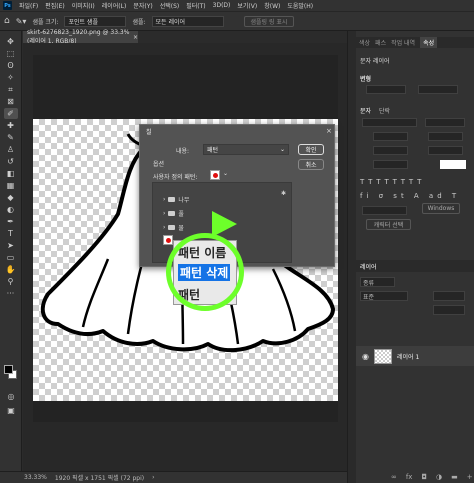 Image resolution: width=474 pixels, height=483 pixels. What do you see at coordinates (388, 224) in the screenshot?
I see `character-select-button: 캐릭터 선택` at bounding box center [388, 224].